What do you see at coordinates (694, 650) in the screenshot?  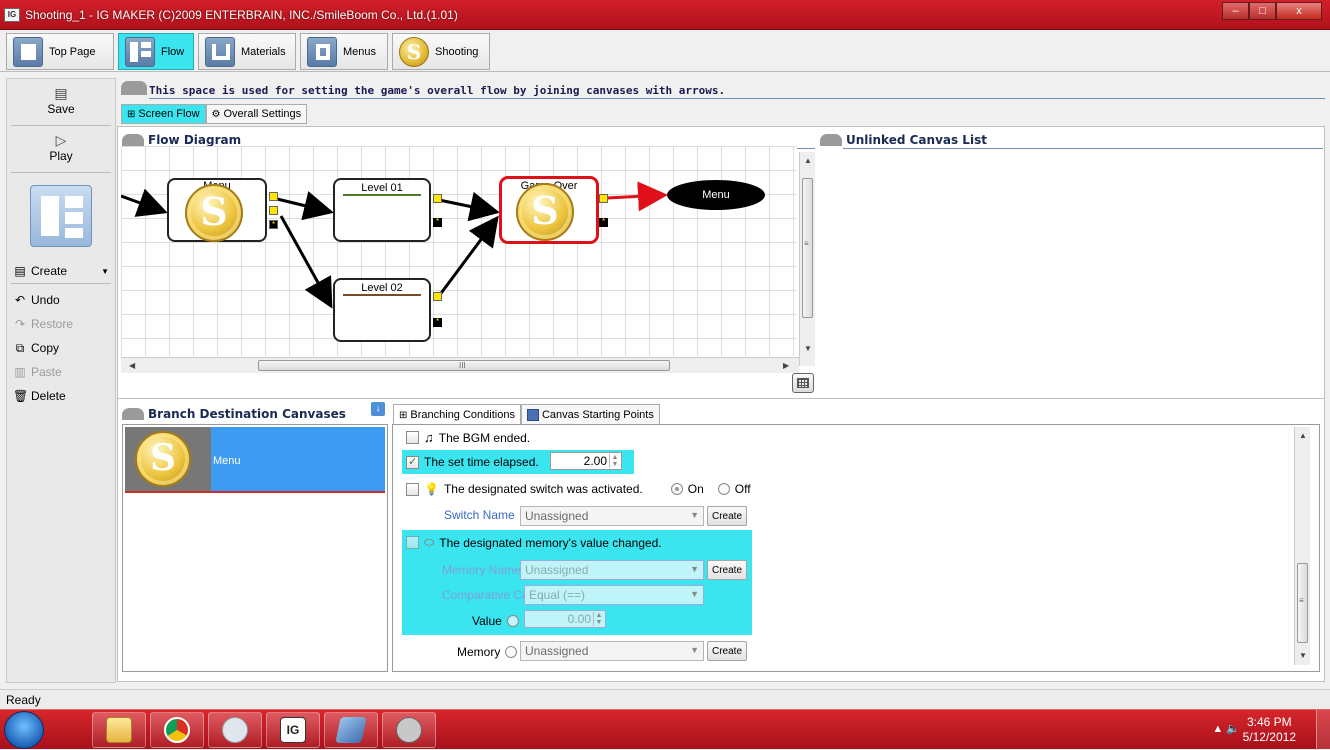 I see `chevron-down-icon: ▼` at bounding box center [694, 650].